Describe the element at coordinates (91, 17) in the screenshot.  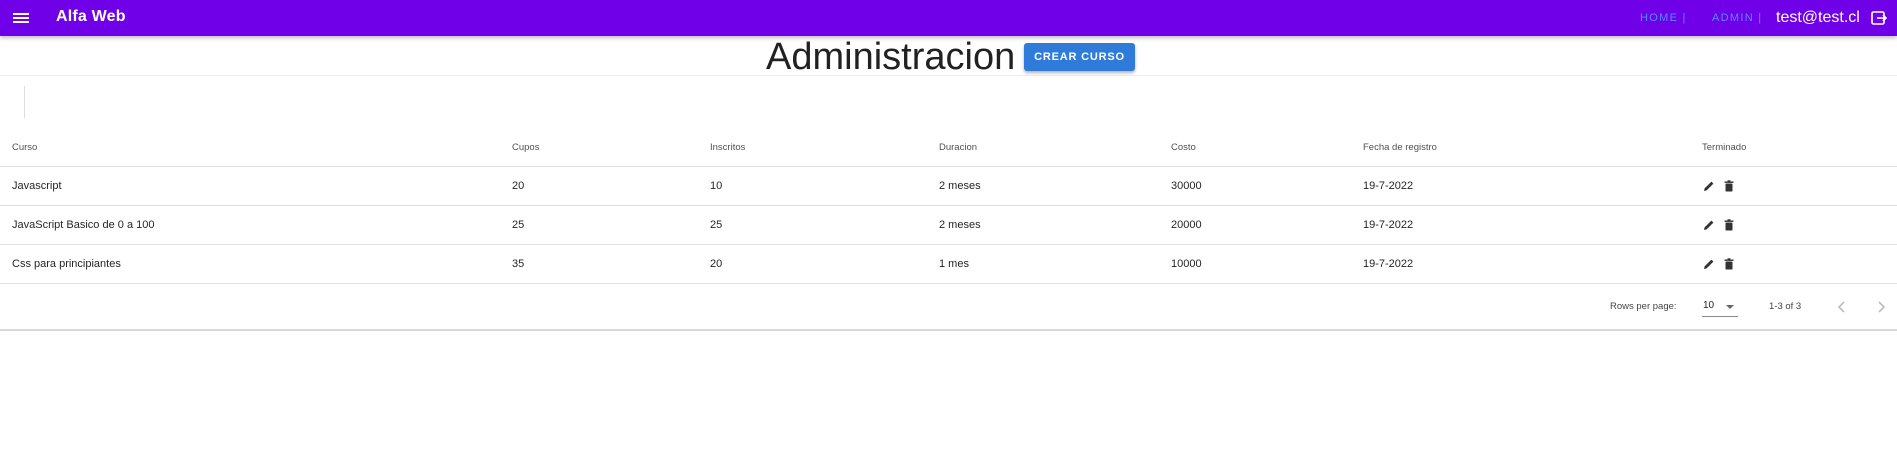
I see `app-brand: Alfa Web` at that location.